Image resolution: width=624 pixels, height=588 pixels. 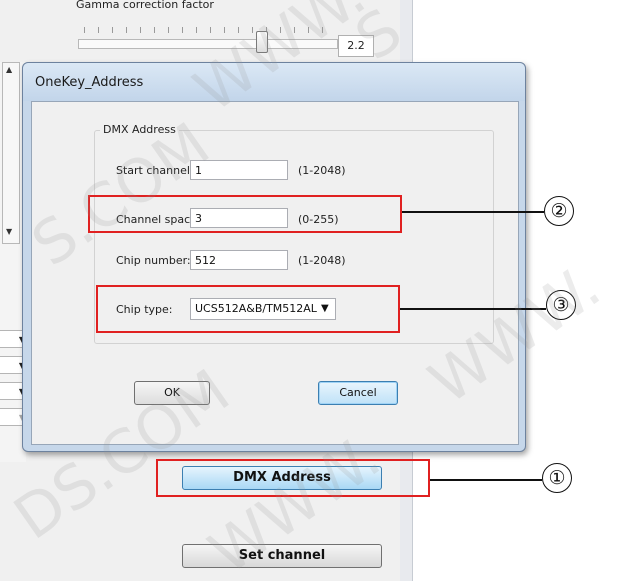 I want to click on start-channel-input: 1, so click(x=239, y=170).